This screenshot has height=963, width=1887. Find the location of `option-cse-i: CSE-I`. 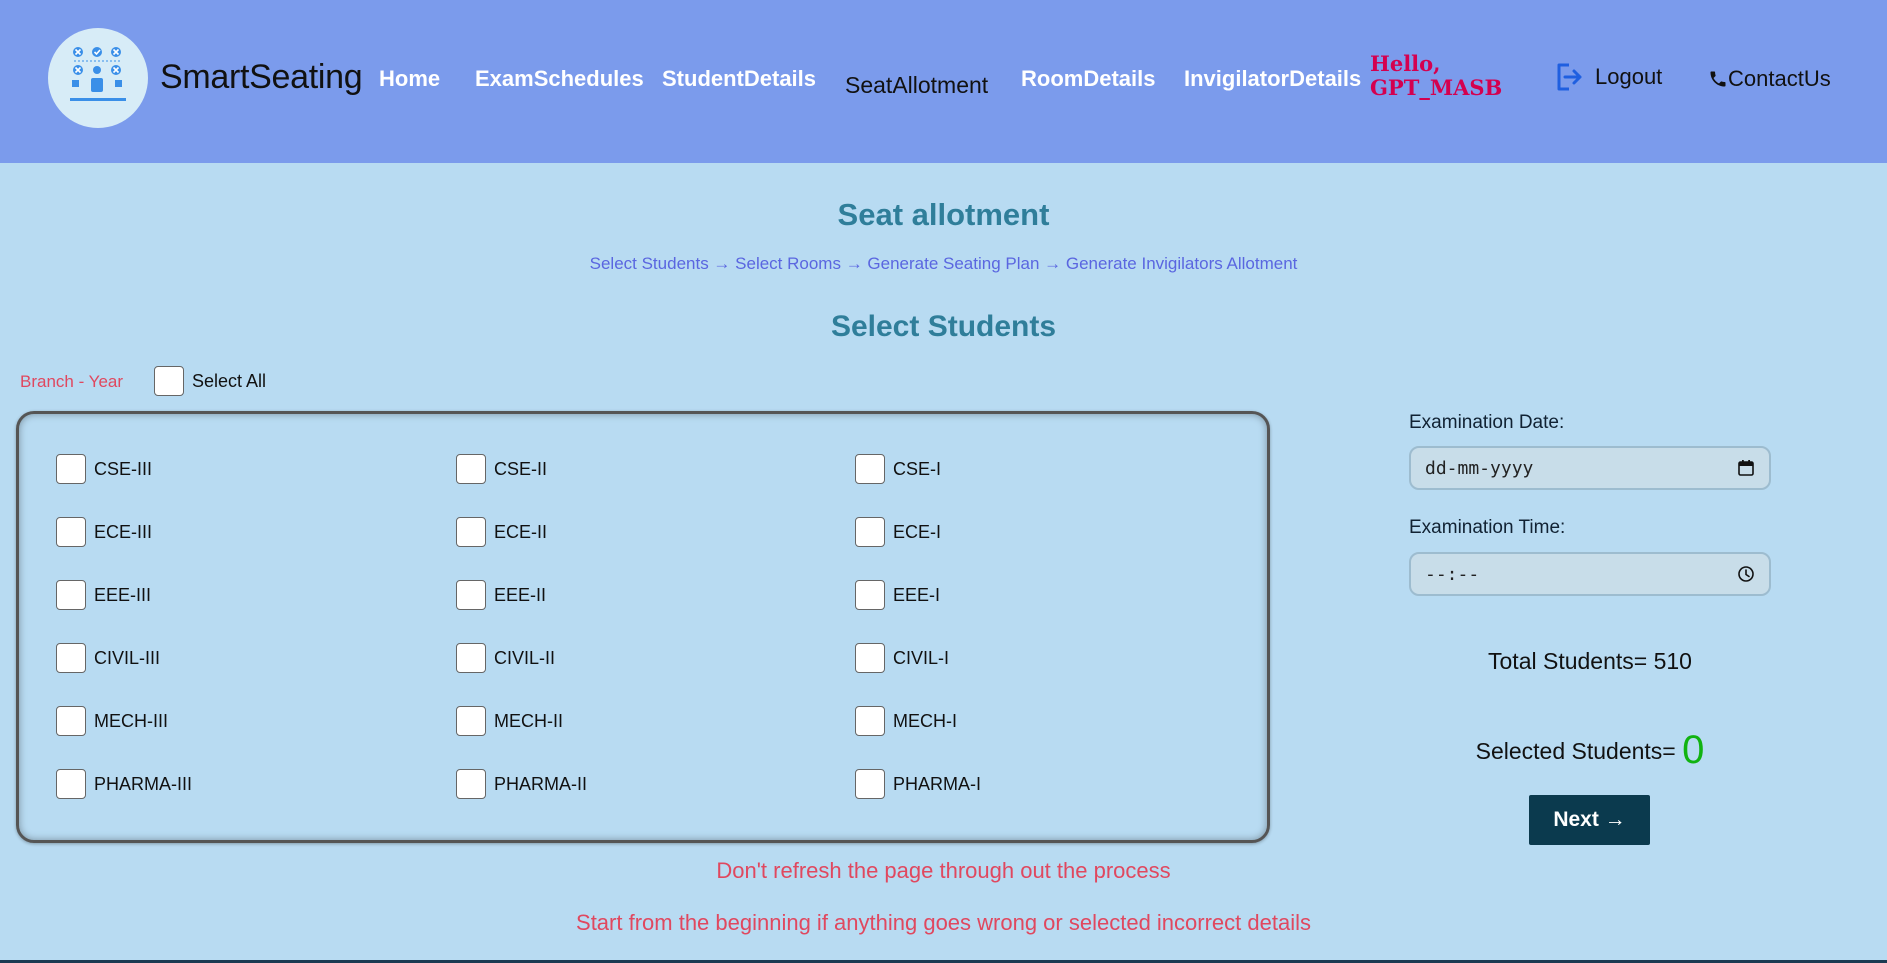

option-cse-i: CSE-I is located at coordinates (898, 469).